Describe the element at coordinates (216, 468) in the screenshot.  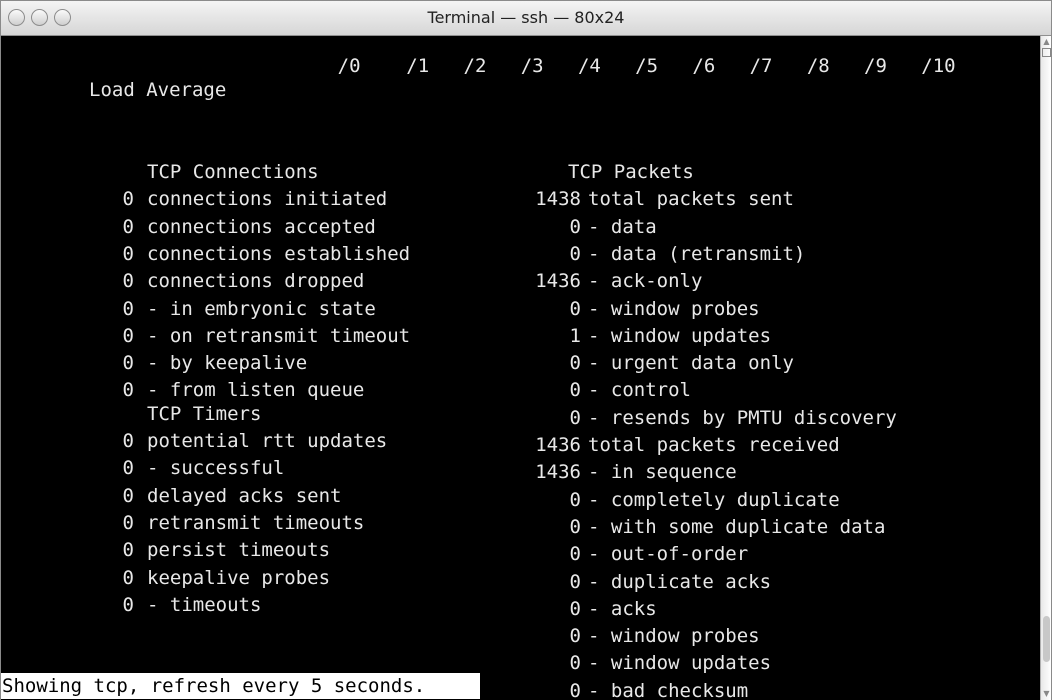
I see `stat-label: - successful` at that location.